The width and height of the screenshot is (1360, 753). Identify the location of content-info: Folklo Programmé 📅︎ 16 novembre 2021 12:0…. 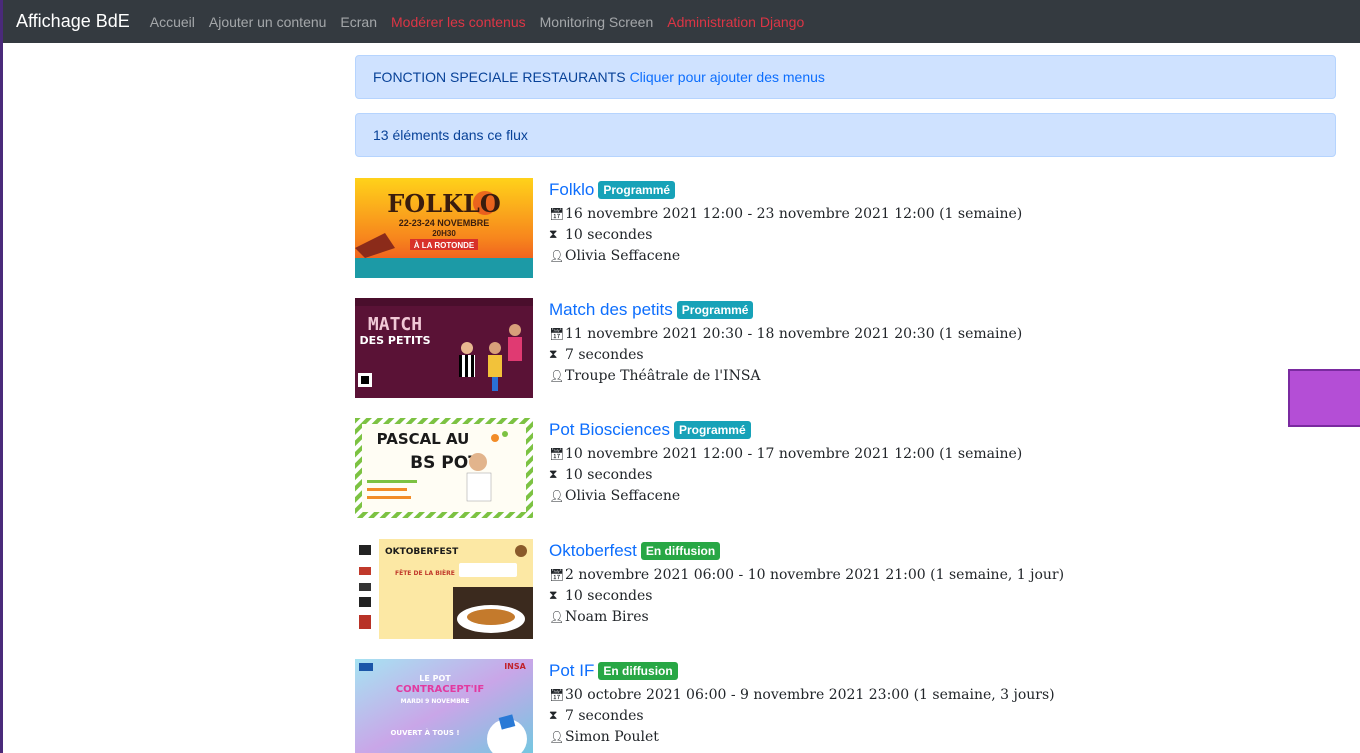
(899, 222).